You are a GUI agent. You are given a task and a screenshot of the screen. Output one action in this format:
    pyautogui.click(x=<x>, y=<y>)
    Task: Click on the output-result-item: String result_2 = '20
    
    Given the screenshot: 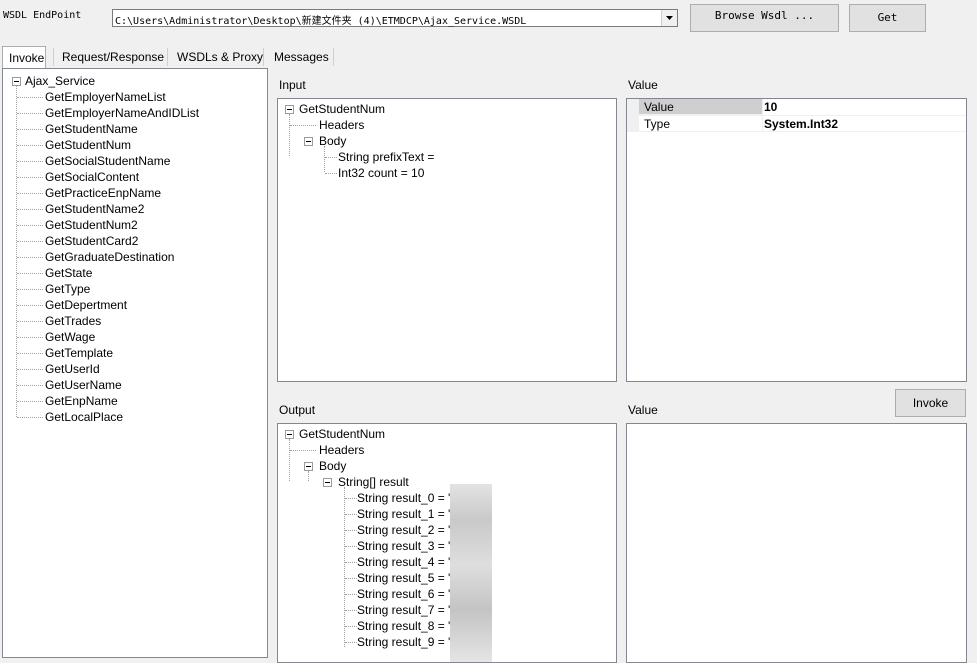 What is the action you would take?
    pyautogui.click(x=410, y=530)
    